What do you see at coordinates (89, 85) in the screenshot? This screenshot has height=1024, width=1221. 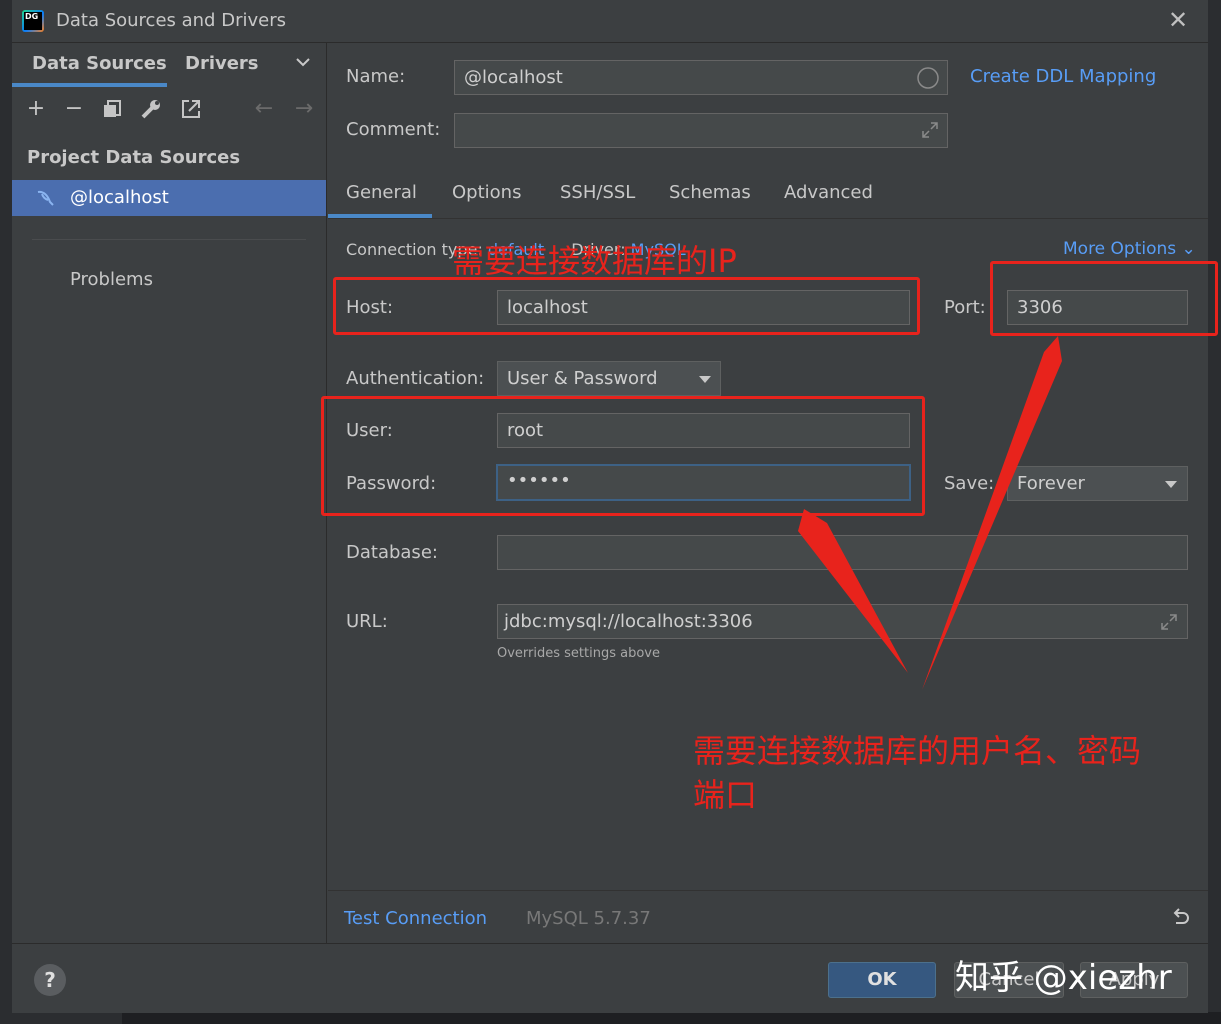 I see `active-tab-underline` at bounding box center [89, 85].